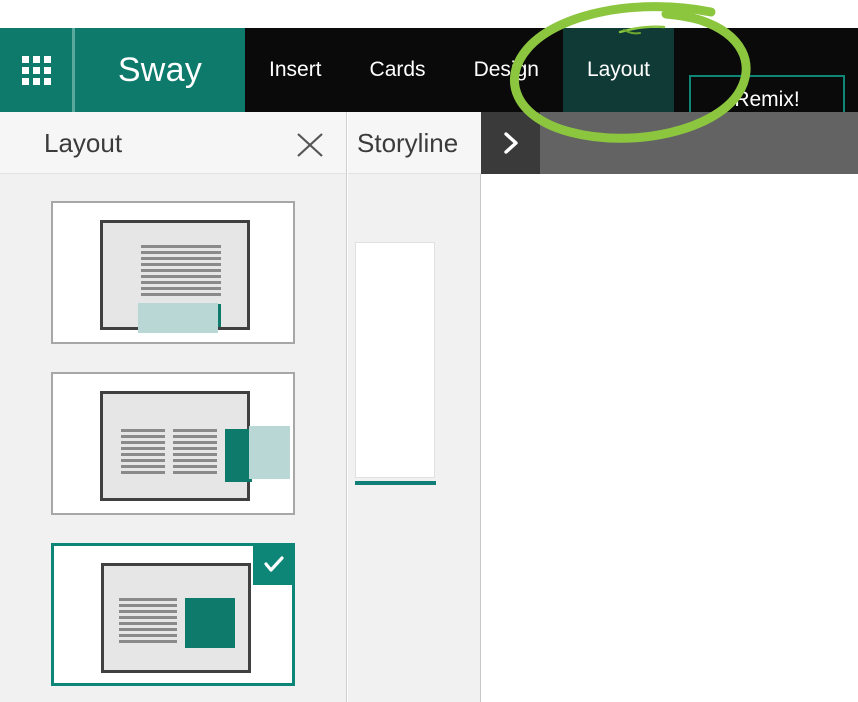  What do you see at coordinates (83, 143) in the screenshot?
I see `layout-panel-title: Layout` at bounding box center [83, 143].